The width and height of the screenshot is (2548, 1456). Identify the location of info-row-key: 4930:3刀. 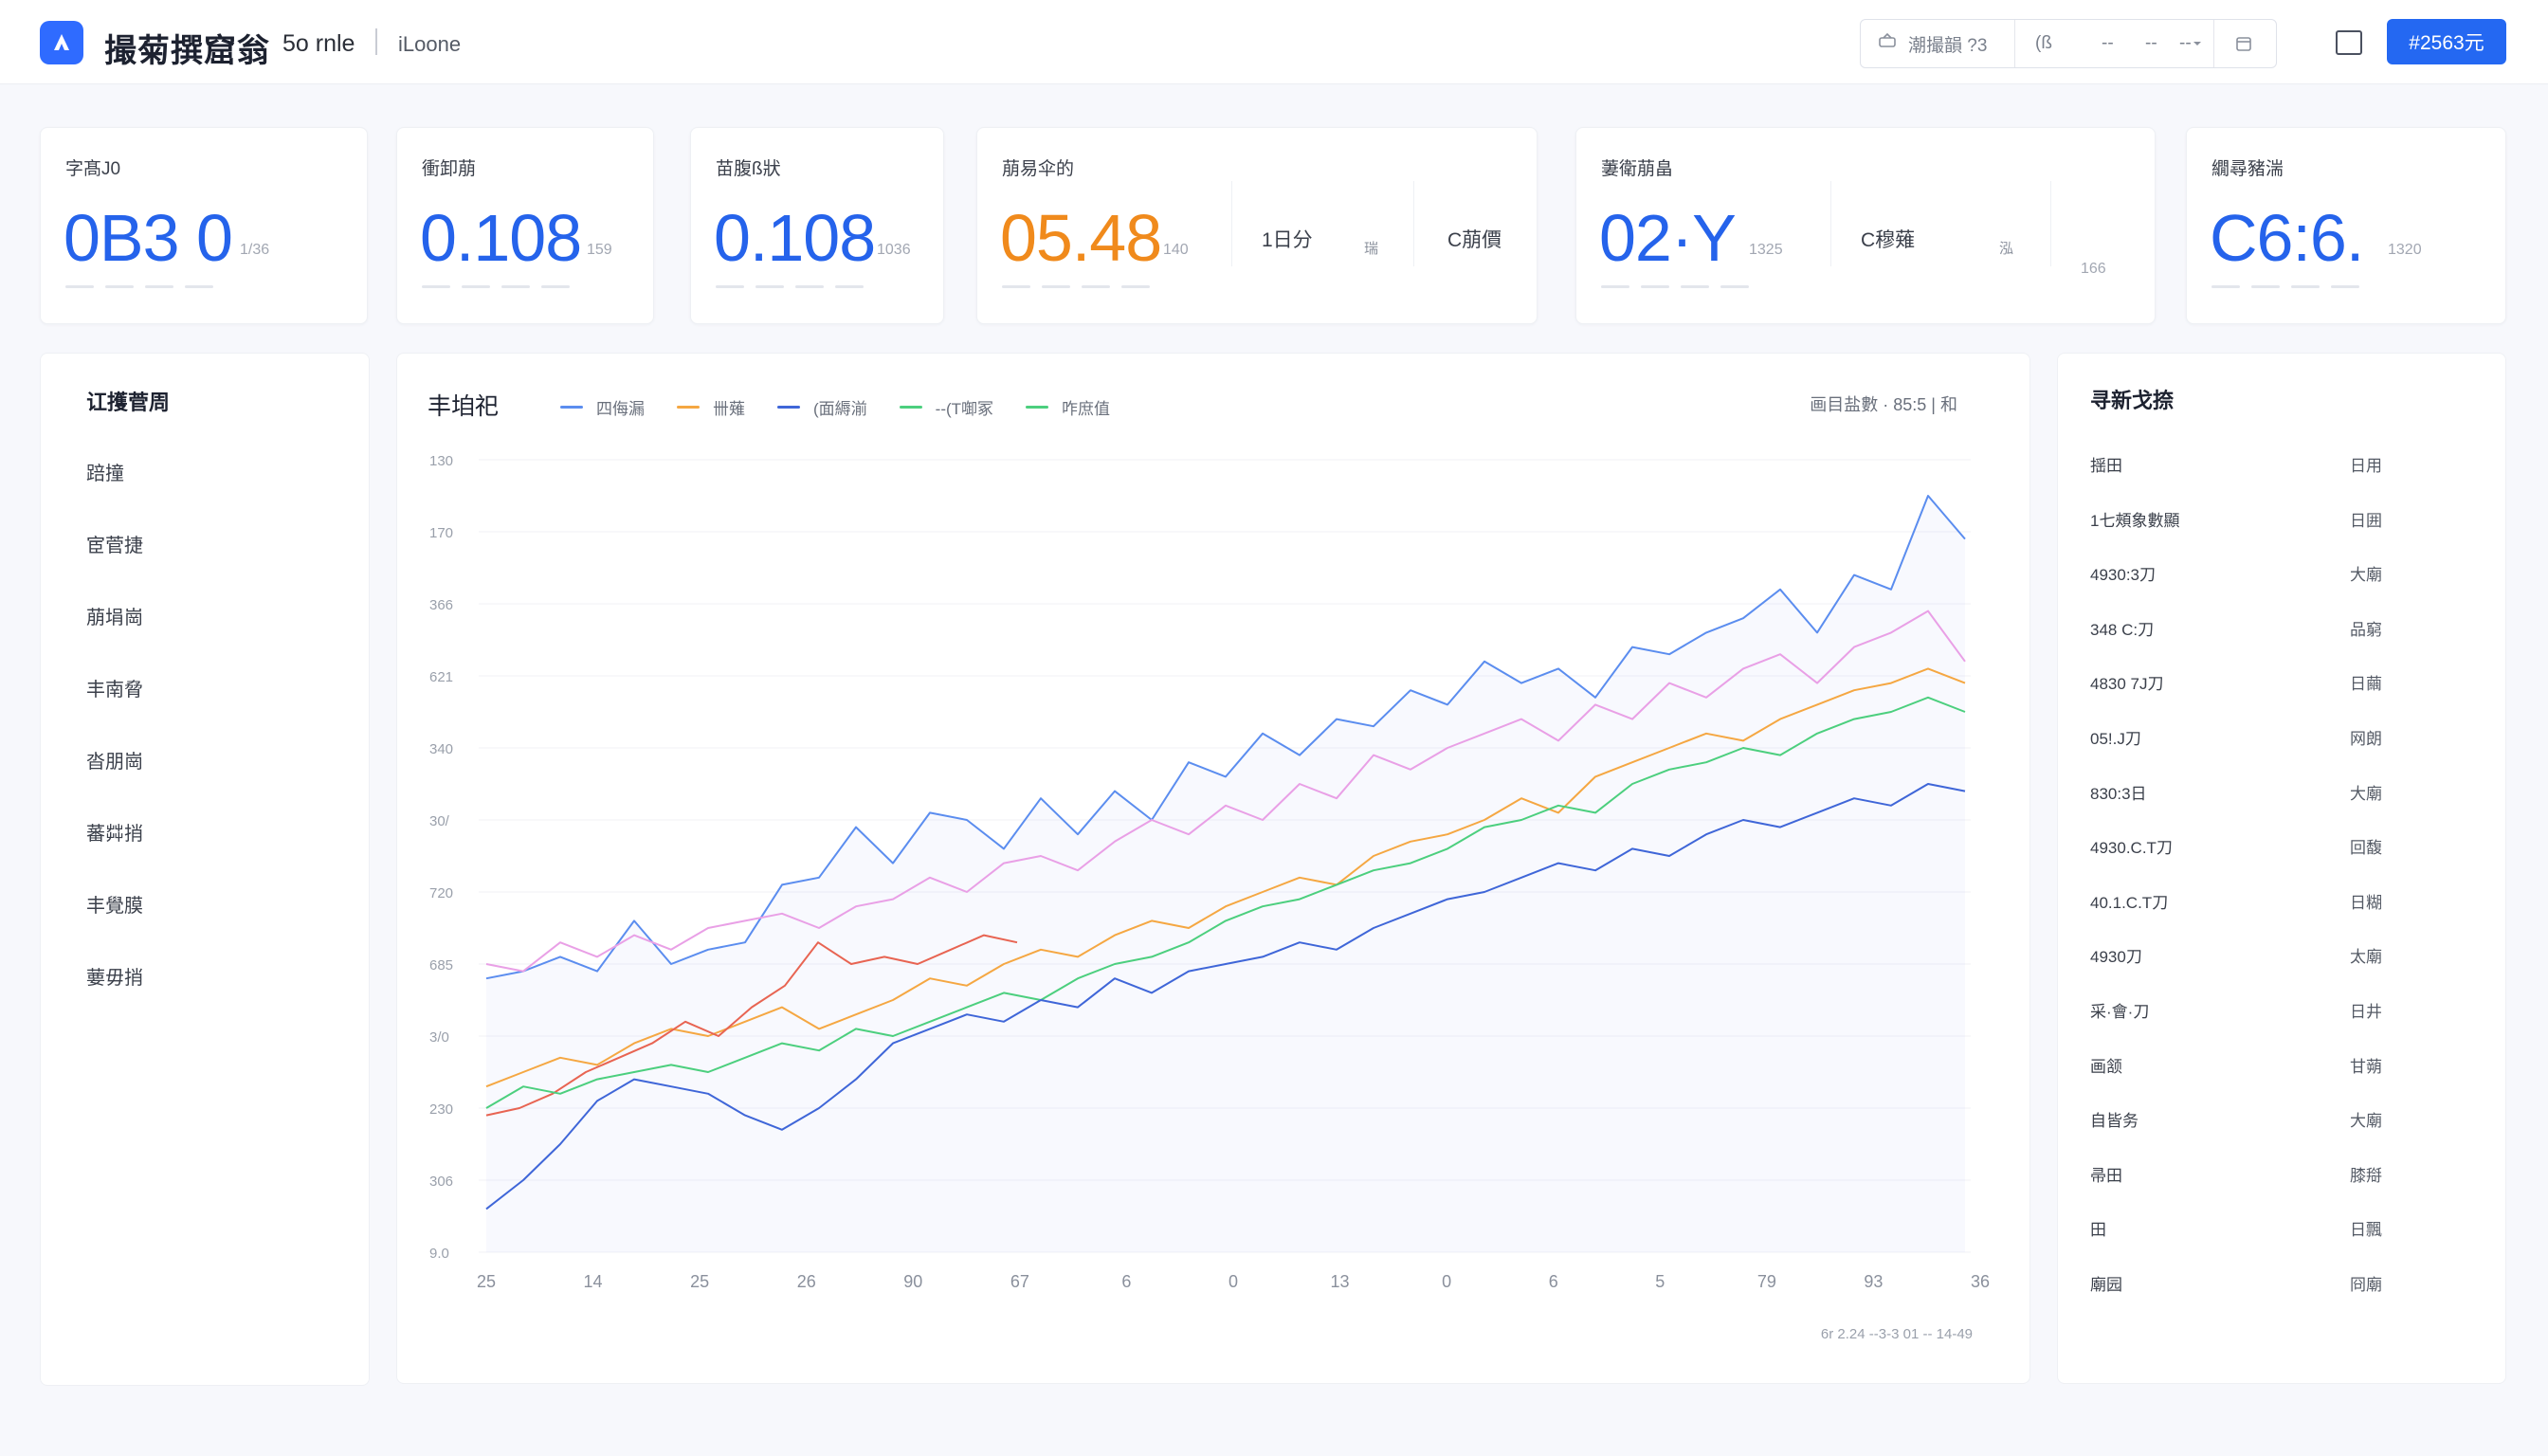
(2123, 575).